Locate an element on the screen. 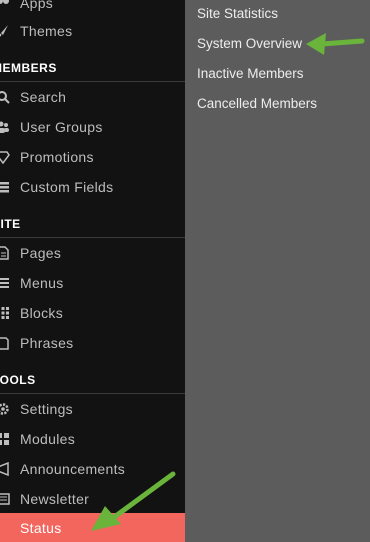 The height and width of the screenshot is (542, 370). sidebar-item-label: Blocks is located at coordinates (42, 313).